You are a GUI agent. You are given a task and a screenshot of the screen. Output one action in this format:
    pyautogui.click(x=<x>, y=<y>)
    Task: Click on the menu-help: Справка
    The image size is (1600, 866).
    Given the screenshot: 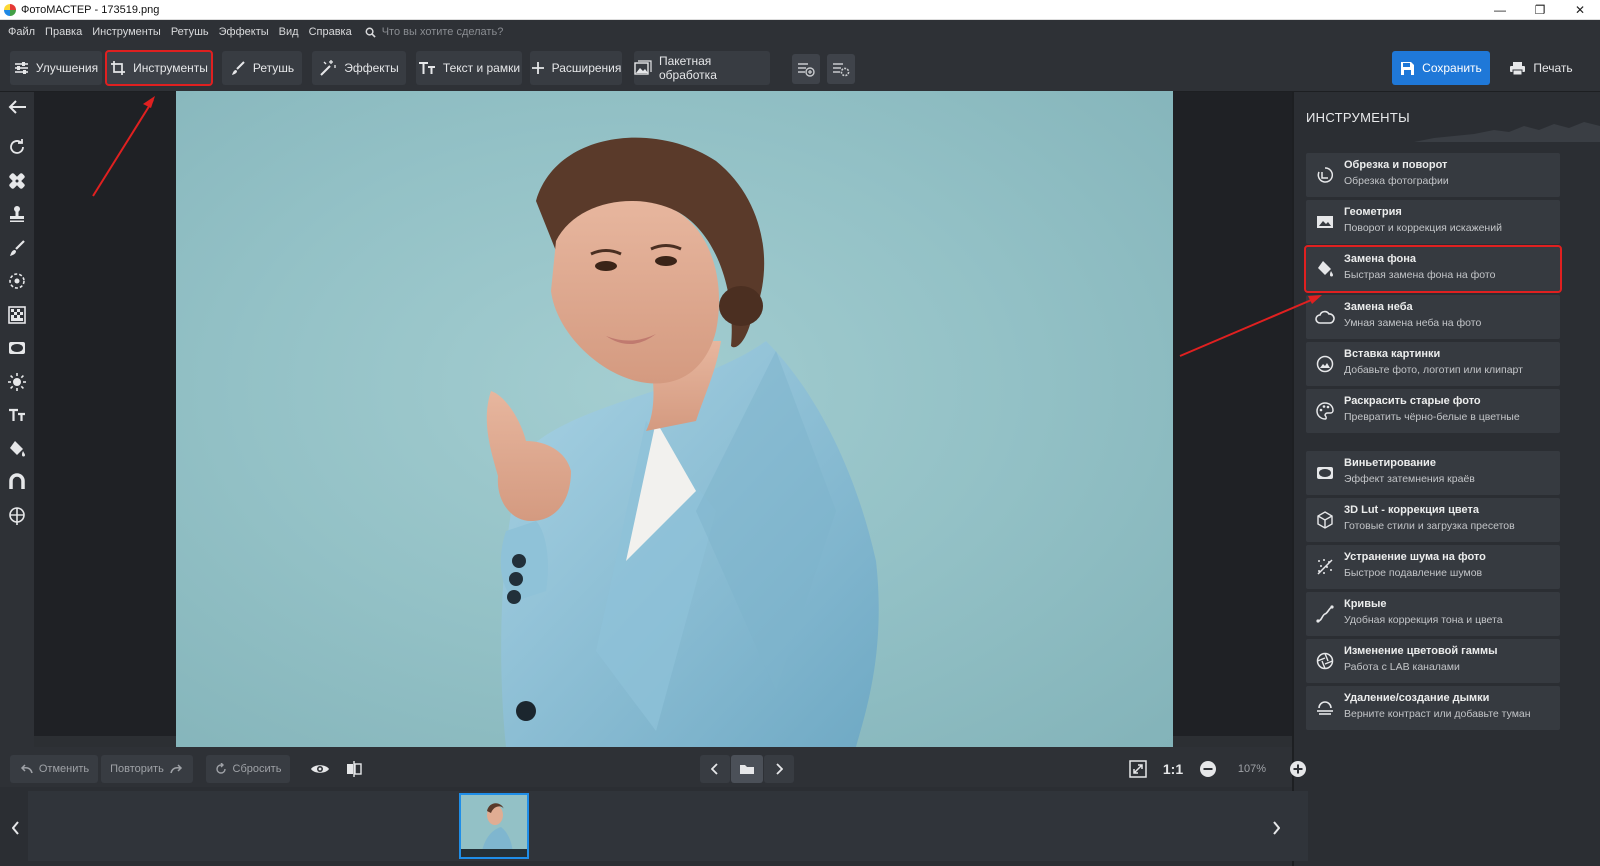 What is the action you would take?
    pyautogui.click(x=330, y=32)
    